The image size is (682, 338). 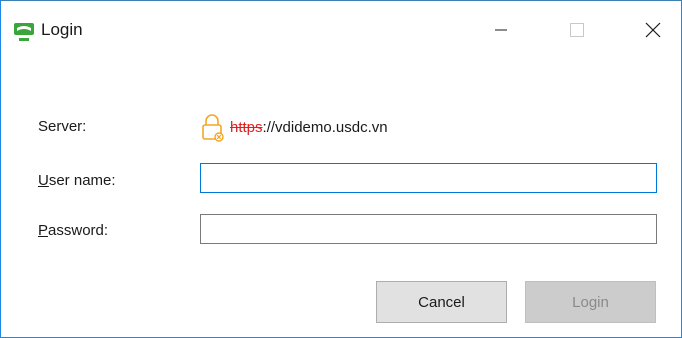 I want to click on username-input, so click(x=428, y=178).